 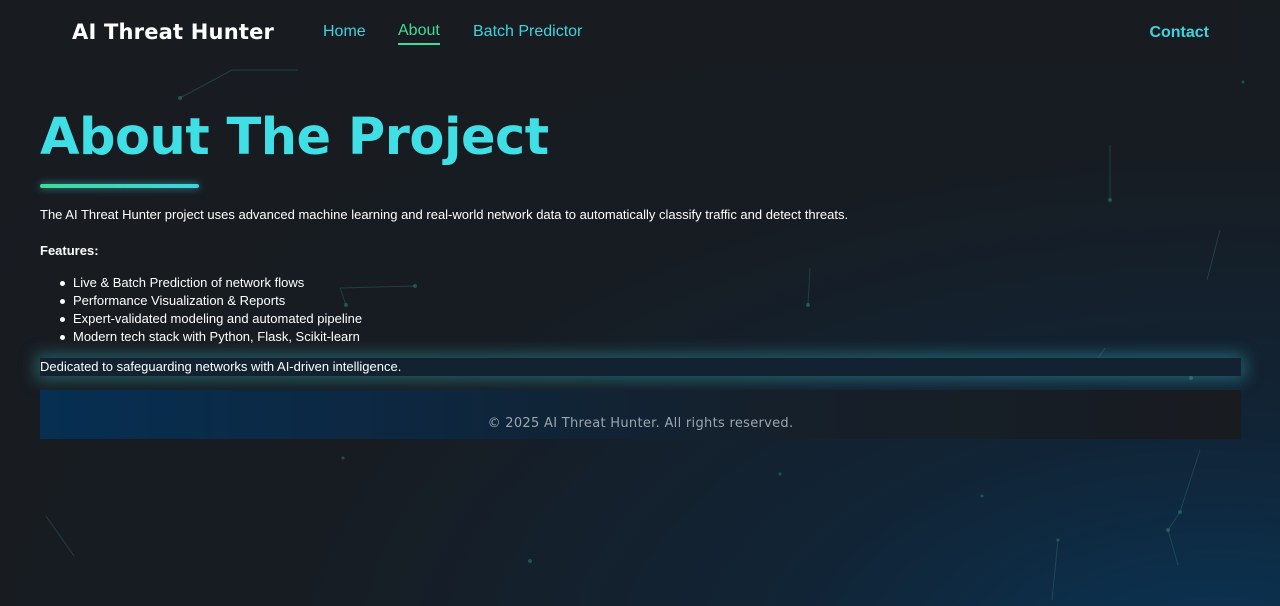 I want to click on nav-link-home: Home, so click(x=344, y=32).